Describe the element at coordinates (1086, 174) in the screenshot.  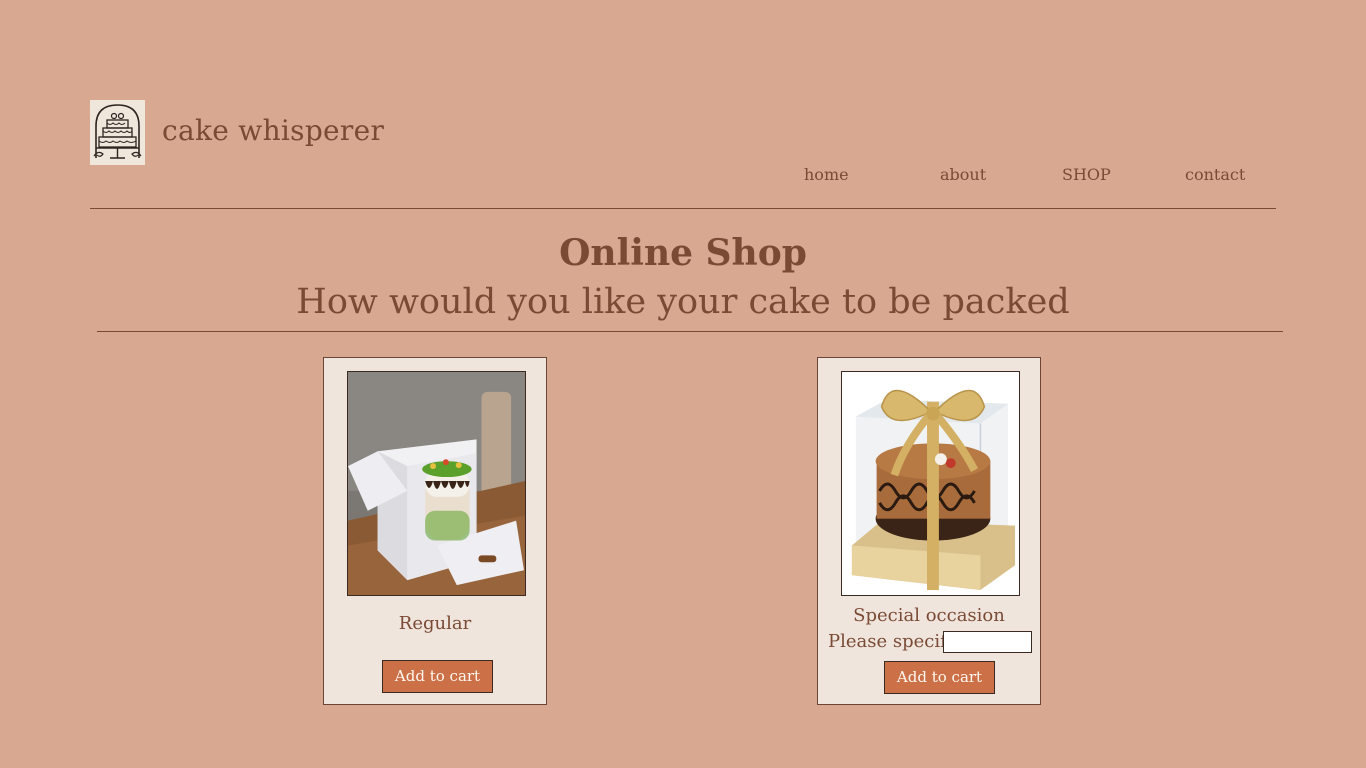
I see `nav-item-shop: SHOP` at that location.